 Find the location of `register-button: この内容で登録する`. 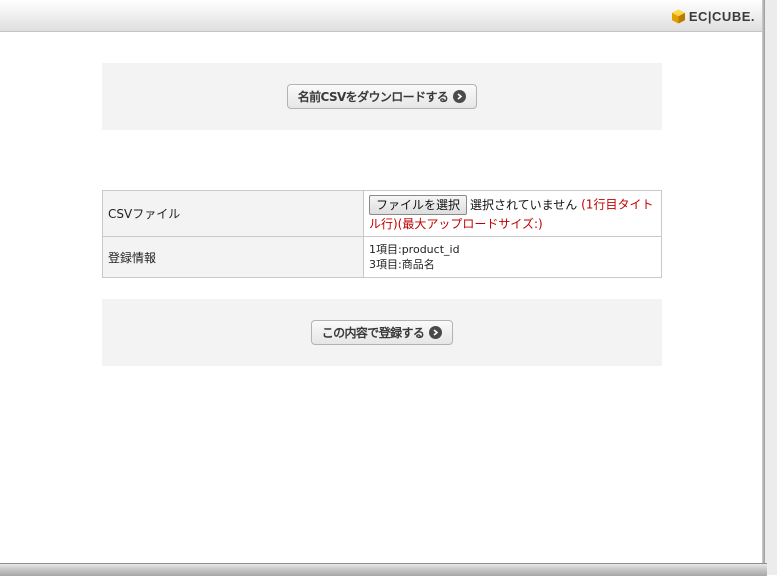

register-button: この内容で登録する is located at coordinates (382, 332).